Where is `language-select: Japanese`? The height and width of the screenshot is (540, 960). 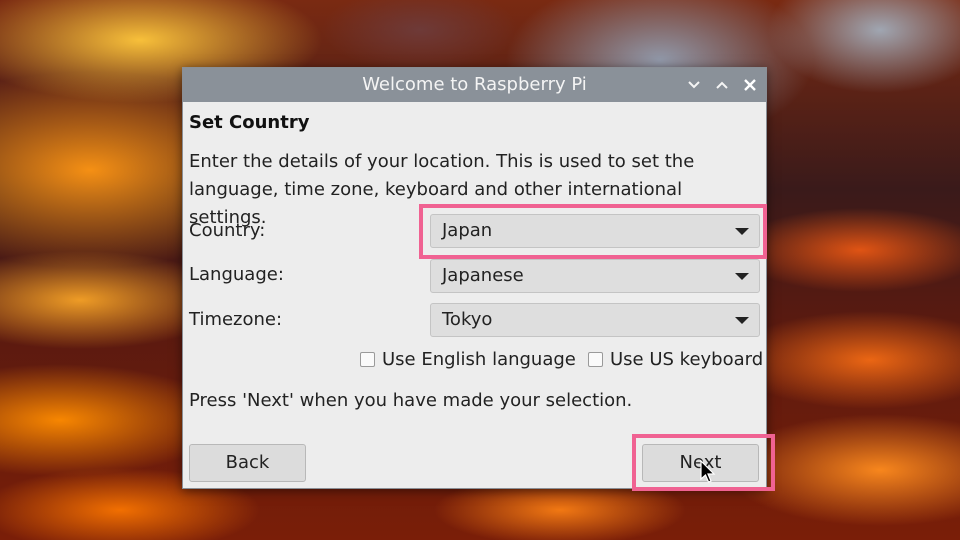 language-select: Japanese is located at coordinates (595, 276).